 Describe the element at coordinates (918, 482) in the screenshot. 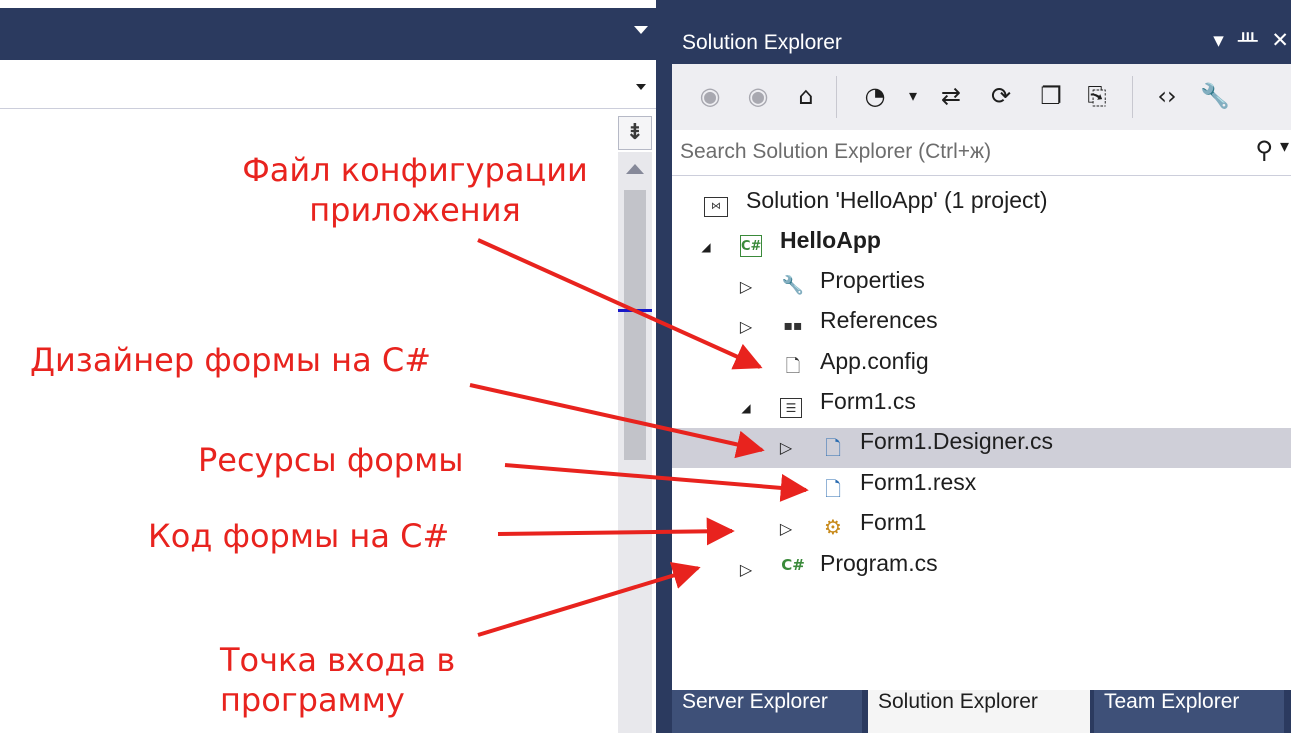

I see `tree-item-label: Form1.resx` at that location.